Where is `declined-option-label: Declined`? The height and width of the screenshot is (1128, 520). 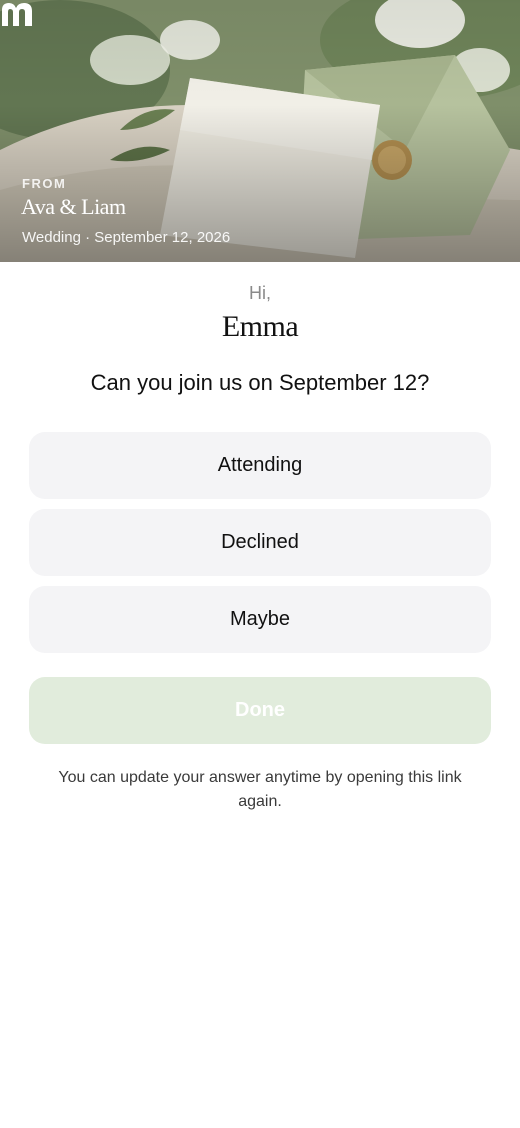 declined-option-label: Declined is located at coordinates (260, 542).